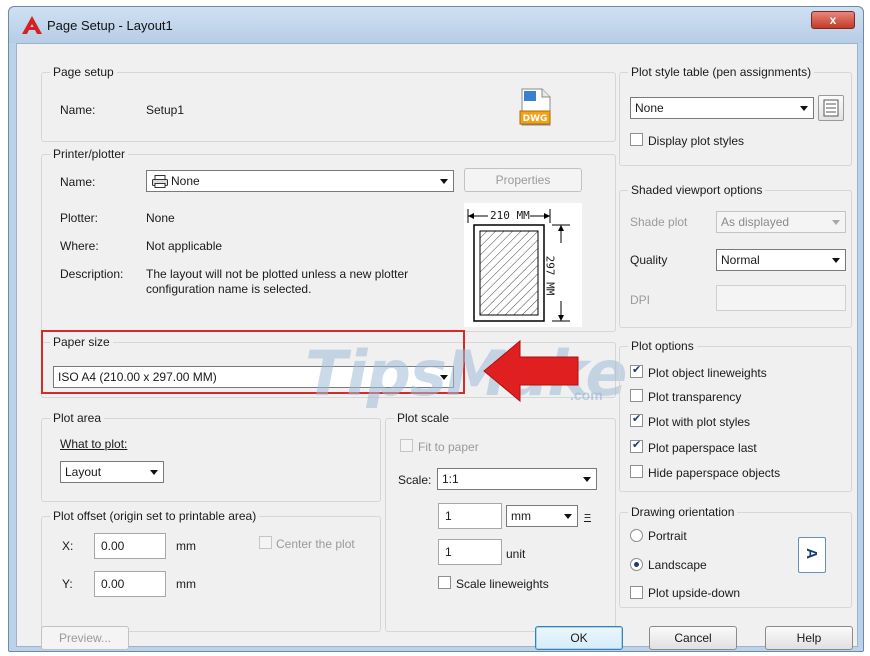 The width and height of the screenshot is (870, 656). What do you see at coordinates (523, 180) in the screenshot?
I see `properties-button: Properties` at bounding box center [523, 180].